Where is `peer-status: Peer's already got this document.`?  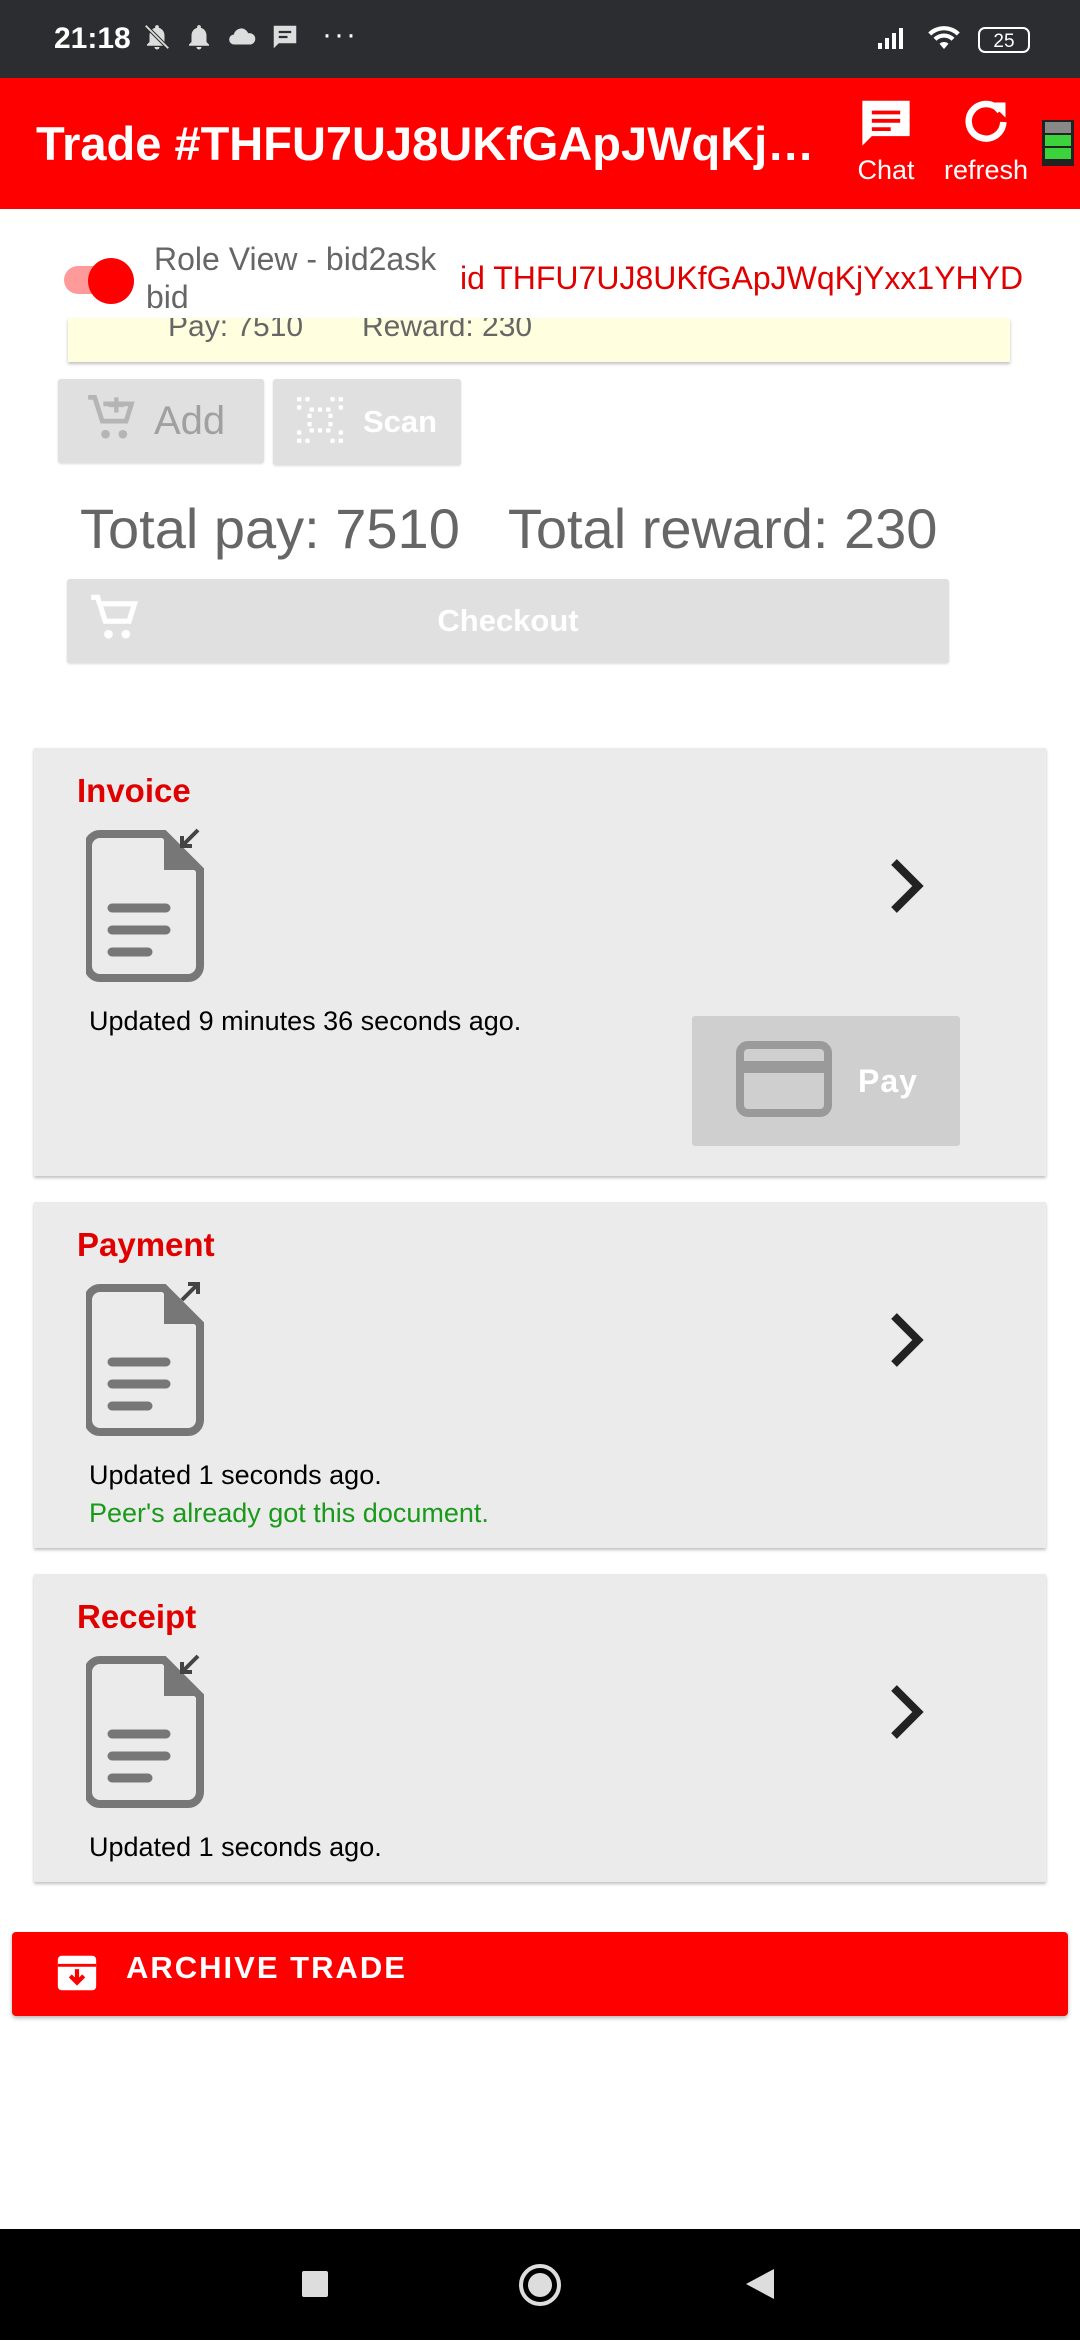 peer-status: Peer's already got this document. is located at coordinates (289, 1513).